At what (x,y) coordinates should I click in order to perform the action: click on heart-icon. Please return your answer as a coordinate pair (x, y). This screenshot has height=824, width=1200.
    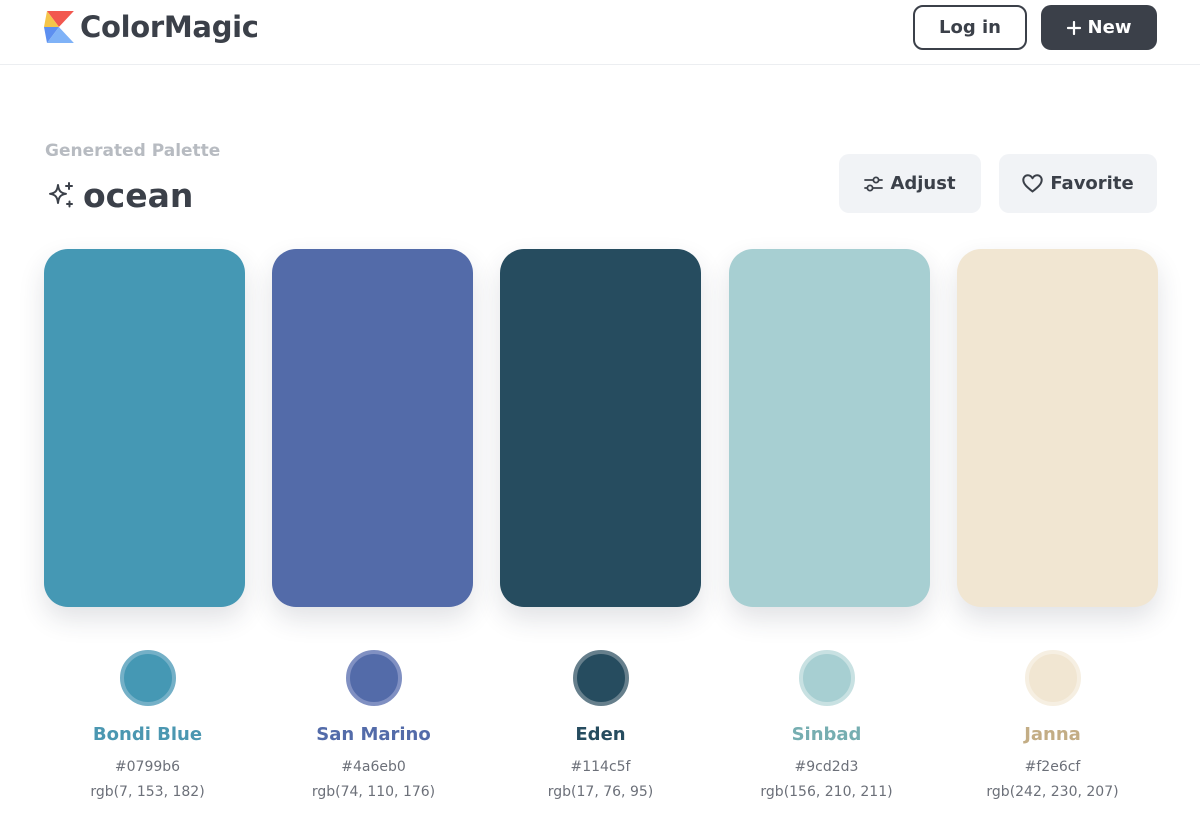
    Looking at the image, I should click on (1033, 183).